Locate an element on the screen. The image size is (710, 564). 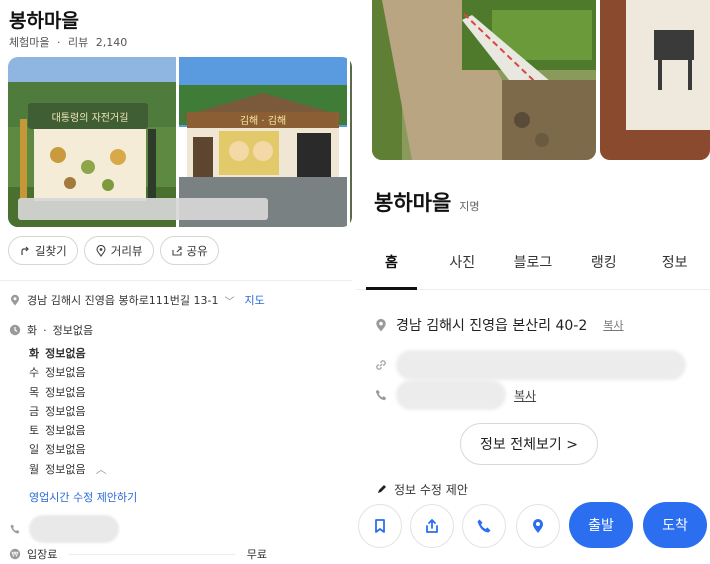
hours-row: 토 정보없음 is located at coordinates (68, 430).